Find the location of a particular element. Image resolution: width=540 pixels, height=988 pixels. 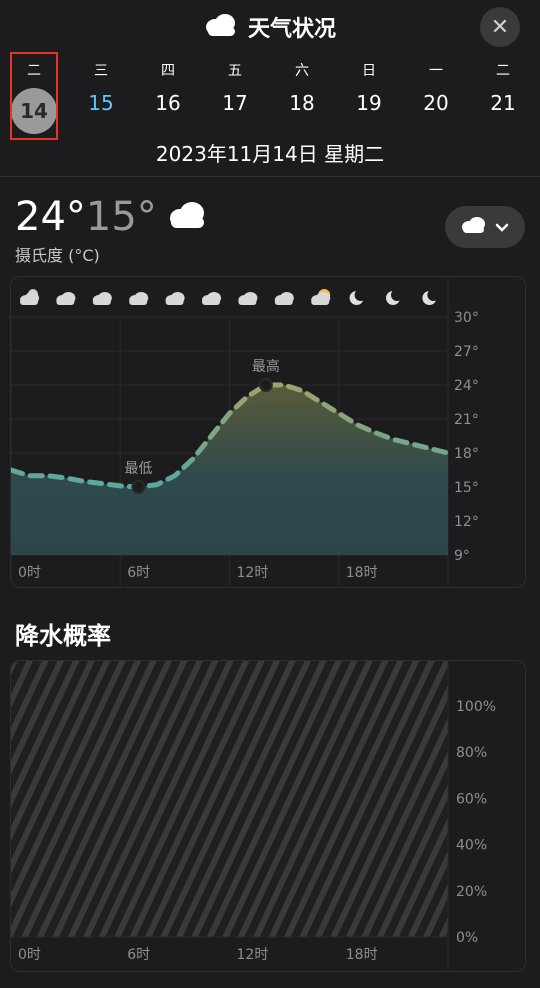

y-tick-label: 30° is located at coordinates (466, 318).